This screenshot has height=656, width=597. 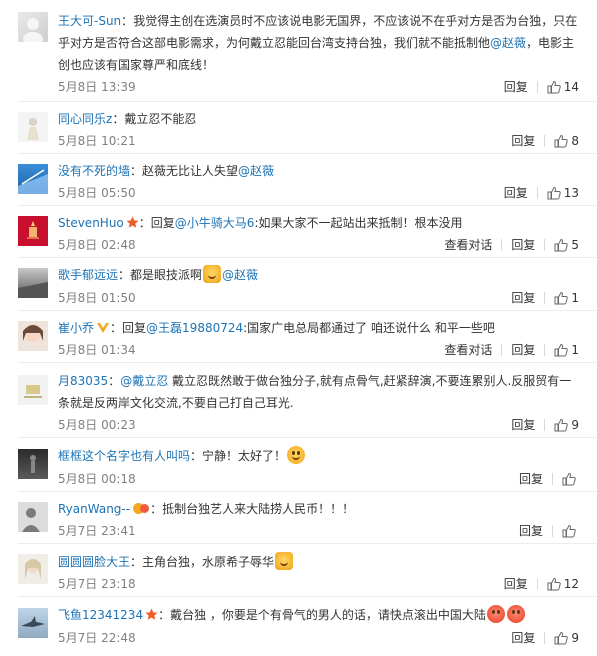 I want to click on like-button: 8, so click(x=566, y=141).